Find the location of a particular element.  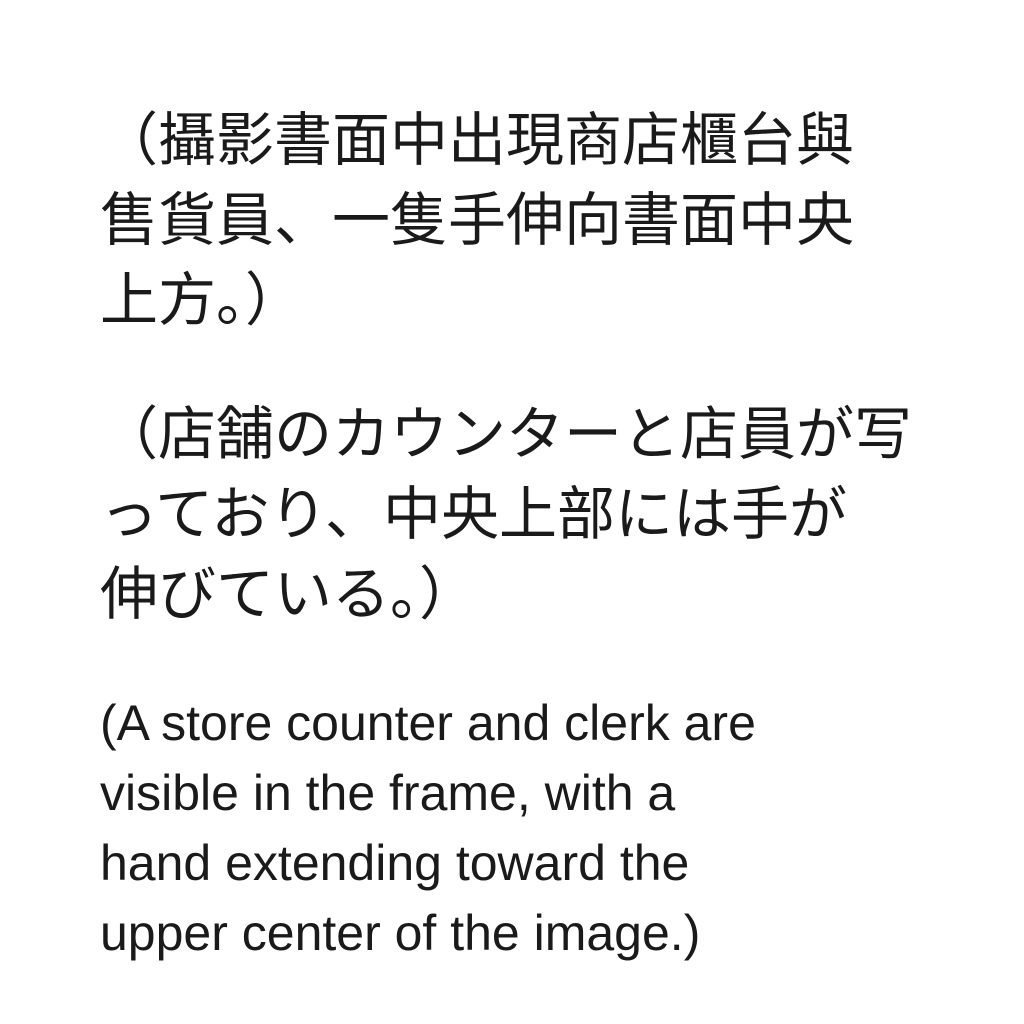

text-line: っており、中央上部には手が is located at coordinates (474, 514).